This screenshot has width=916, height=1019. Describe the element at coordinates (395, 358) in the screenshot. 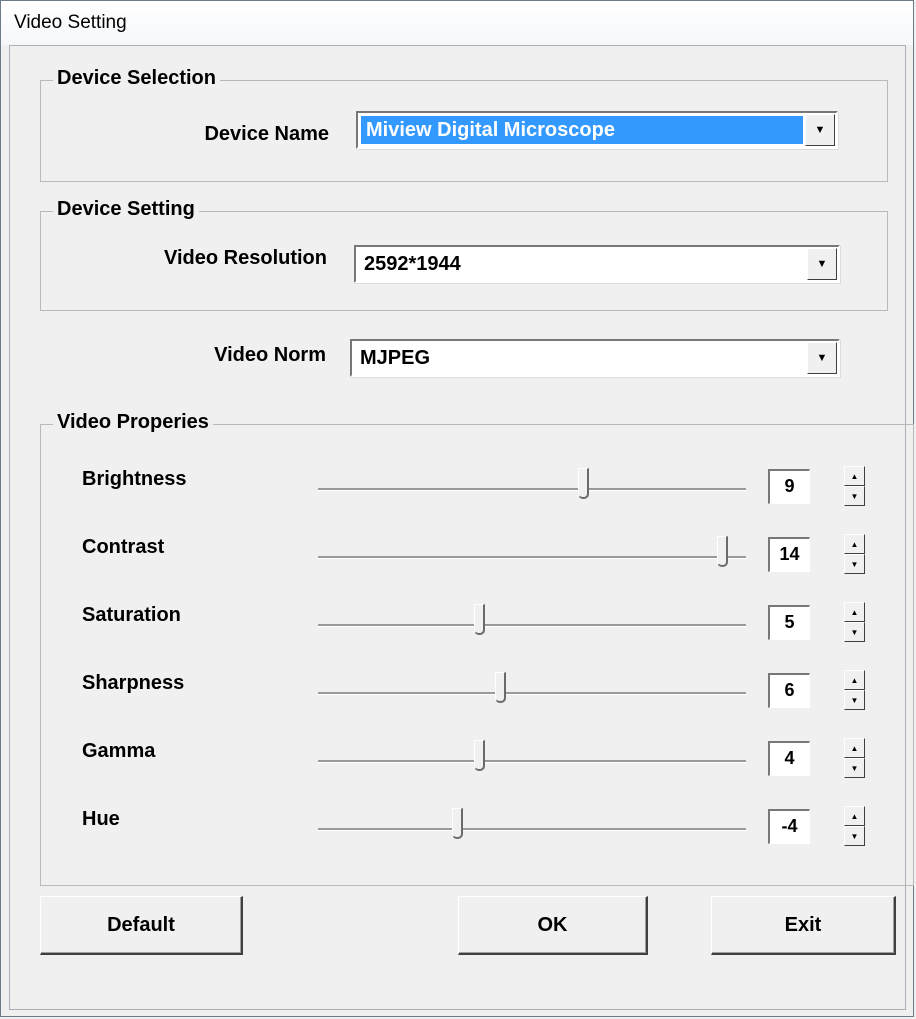

I see `video-norm-value: MJPEG` at that location.